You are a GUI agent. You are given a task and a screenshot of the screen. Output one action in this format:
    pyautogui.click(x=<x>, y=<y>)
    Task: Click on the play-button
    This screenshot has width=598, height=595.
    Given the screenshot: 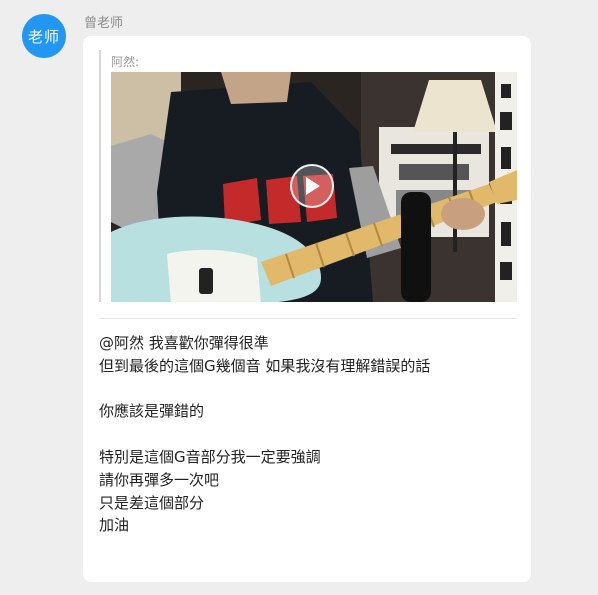 What is the action you would take?
    pyautogui.click(x=312, y=186)
    